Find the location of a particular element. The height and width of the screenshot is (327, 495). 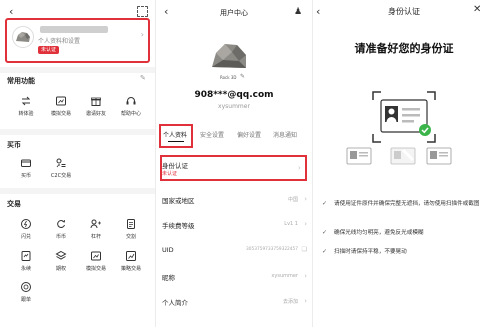

identity-label: 身份认证 is located at coordinates (175, 166).